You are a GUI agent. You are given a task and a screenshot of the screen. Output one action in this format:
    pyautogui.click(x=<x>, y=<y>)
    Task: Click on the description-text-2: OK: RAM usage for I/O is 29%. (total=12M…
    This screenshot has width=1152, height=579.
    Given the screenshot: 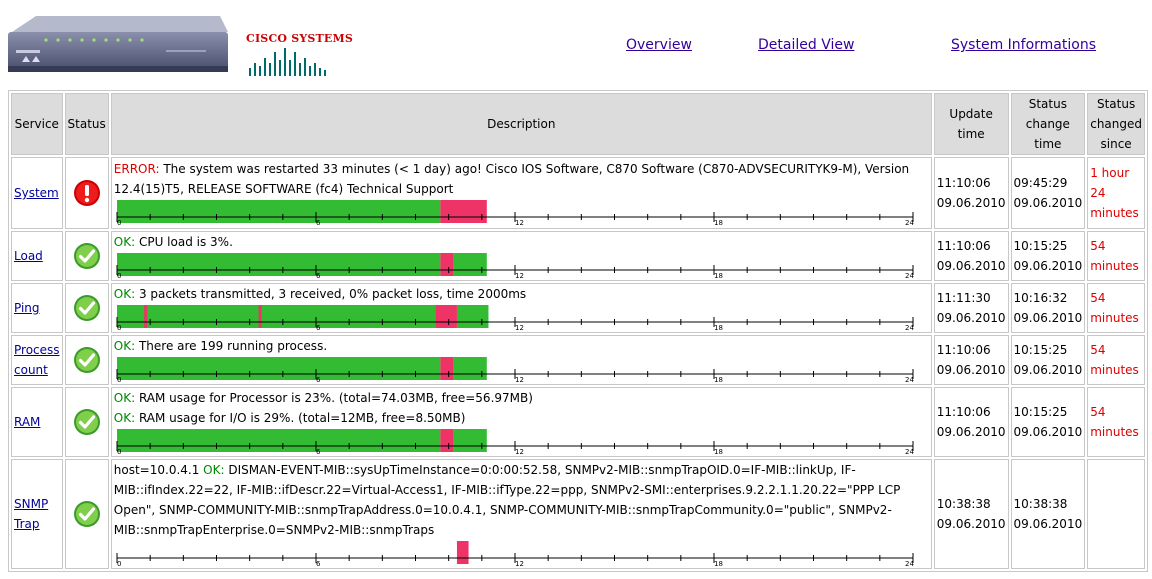 What is the action you would take?
    pyautogui.click(x=521, y=418)
    